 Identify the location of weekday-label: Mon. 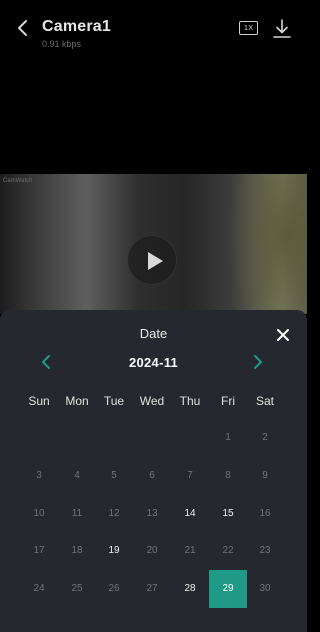
(77, 401).